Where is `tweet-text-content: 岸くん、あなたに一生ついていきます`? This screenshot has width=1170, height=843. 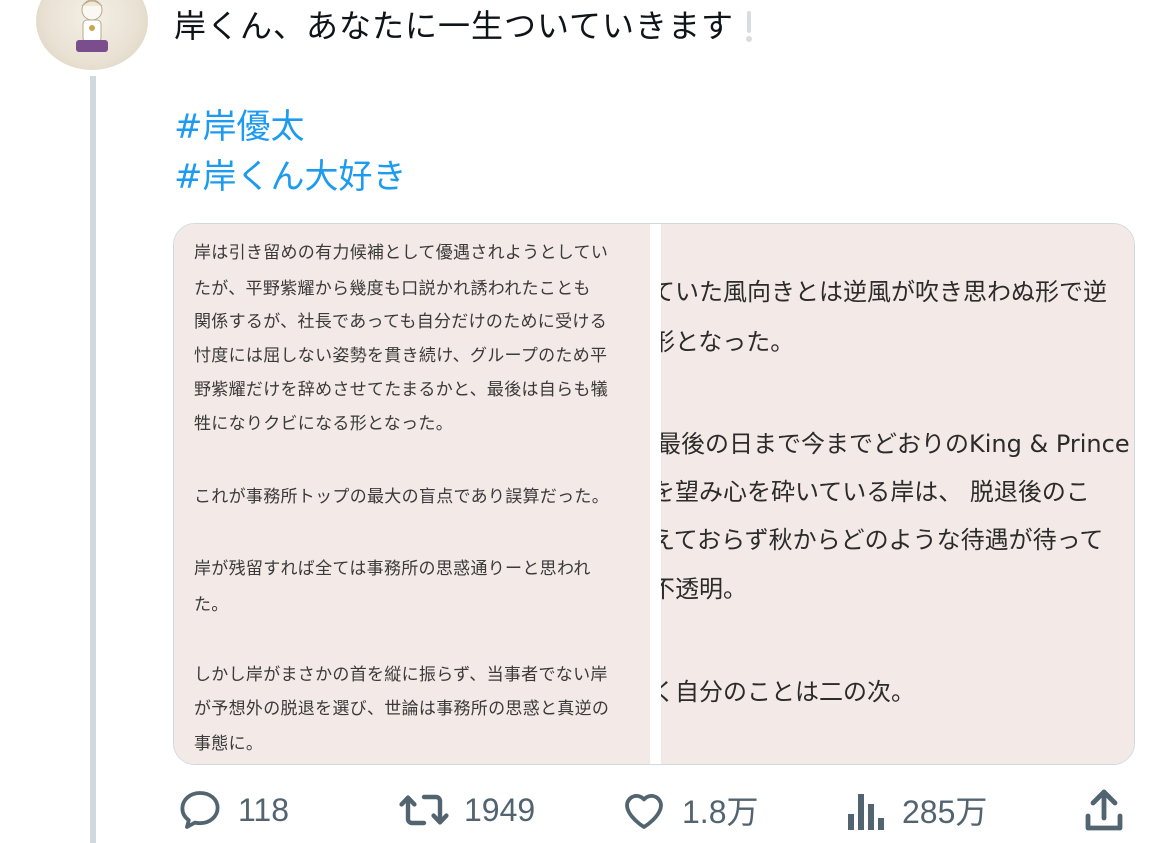
tweet-text-content: 岸くん、あなたに一生ついていきます is located at coordinates (454, 26).